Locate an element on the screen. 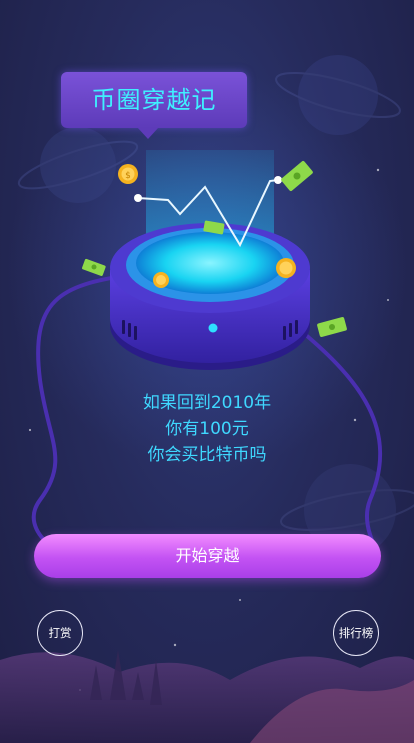 This screenshot has height=743, width=414. question-line-1: 如果回到2010年 is located at coordinates (207, 403).